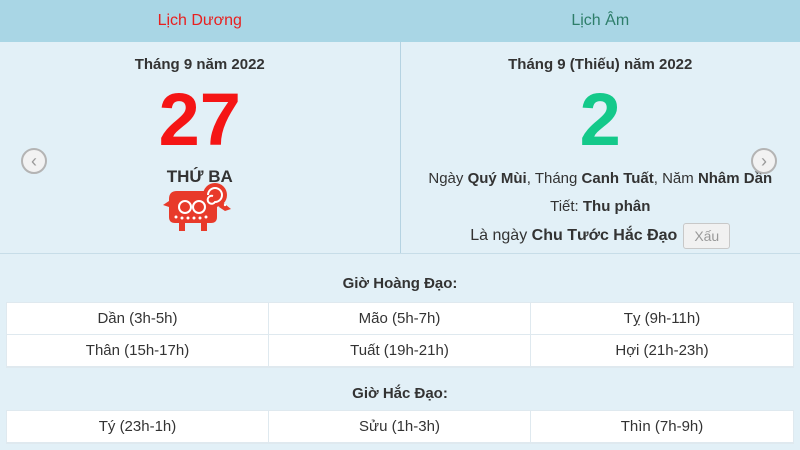 This screenshot has width=800, height=450. Describe the element at coordinates (617, 178) in the screenshot. I see `ganzhi-month: Canh Tuất` at that location.